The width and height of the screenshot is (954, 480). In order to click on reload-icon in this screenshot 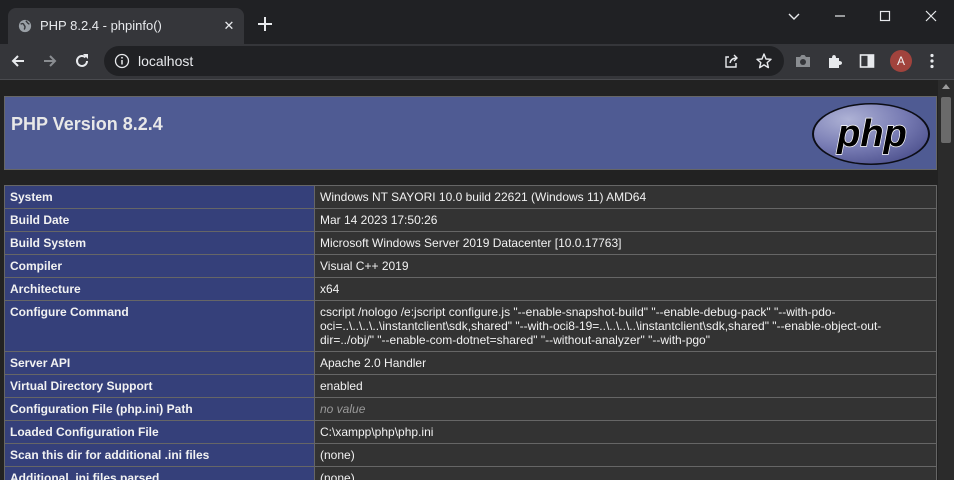, I will do `click(82, 61)`.